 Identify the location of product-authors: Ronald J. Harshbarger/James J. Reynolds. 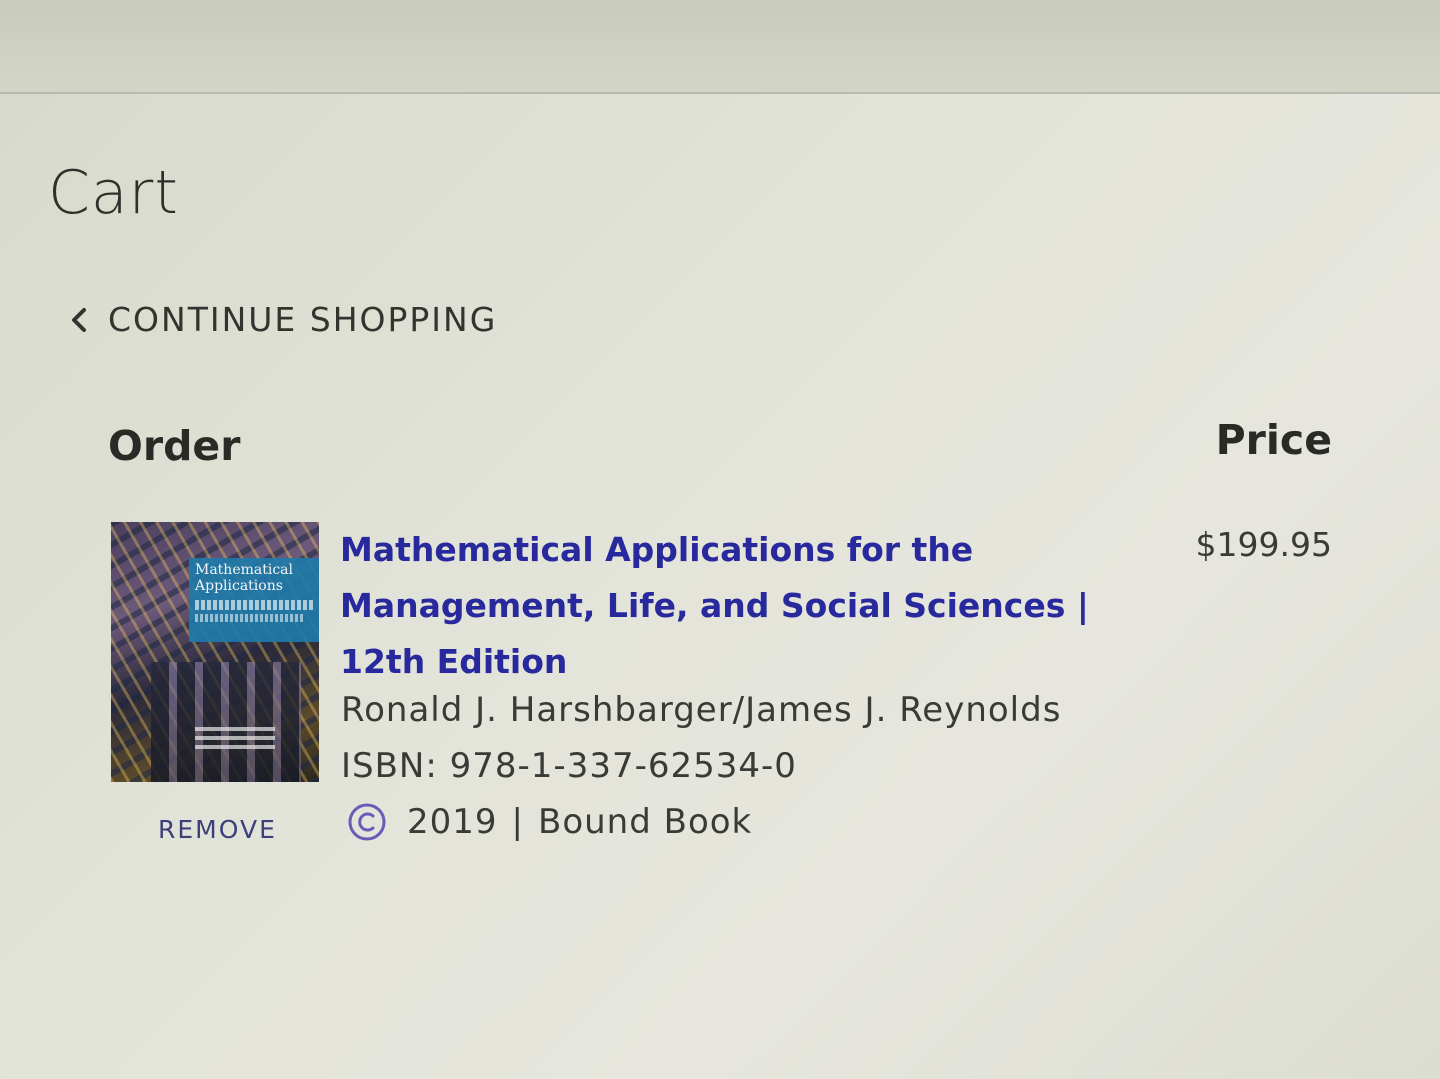
(701, 710).